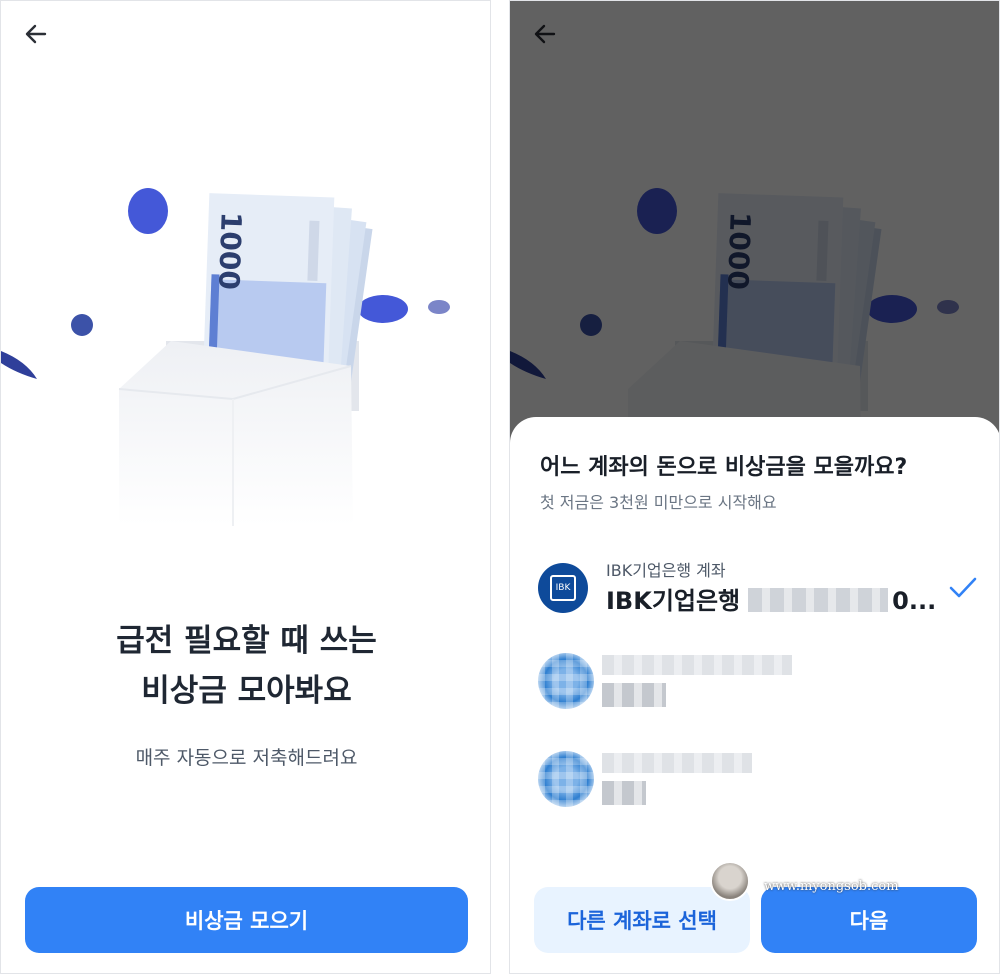 This screenshot has width=1000, height=974. Describe the element at coordinates (230, 250) in the screenshot. I see `banknote-denomination: 1000` at that location.